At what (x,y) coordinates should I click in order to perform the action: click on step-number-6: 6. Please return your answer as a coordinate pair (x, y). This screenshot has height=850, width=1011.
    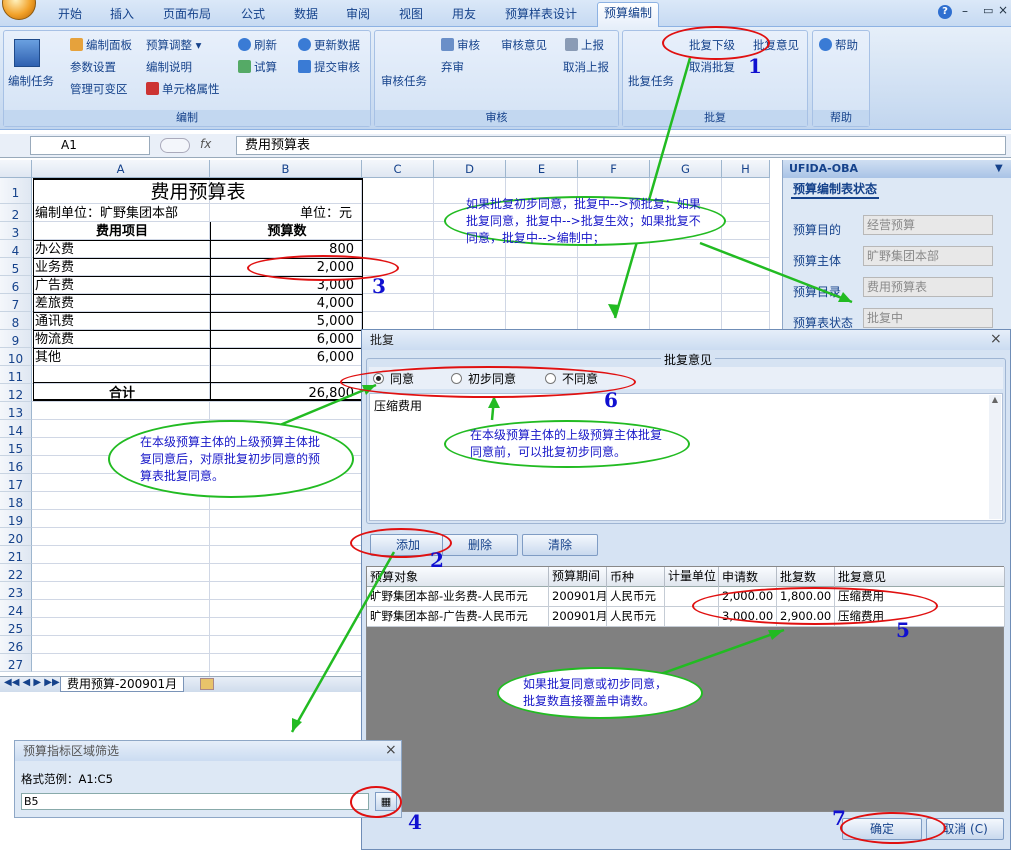
    Looking at the image, I should click on (611, 400).